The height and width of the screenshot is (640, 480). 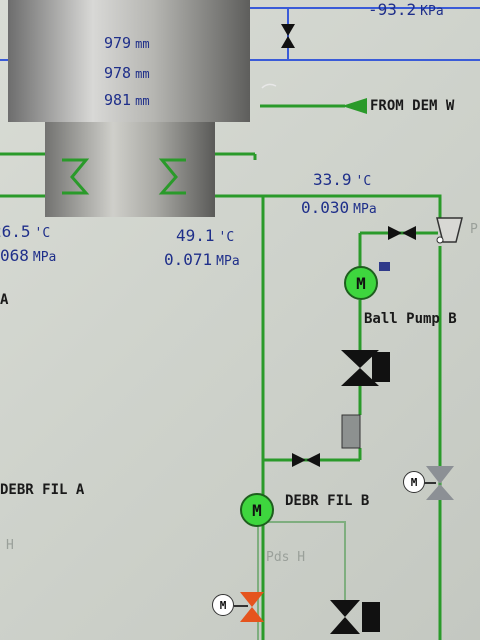 What do you see at coordinates (406, 9) in the screenshot?
I see `top-pressure-readout: -93.2 KPa` at bounding box center [406, 9].